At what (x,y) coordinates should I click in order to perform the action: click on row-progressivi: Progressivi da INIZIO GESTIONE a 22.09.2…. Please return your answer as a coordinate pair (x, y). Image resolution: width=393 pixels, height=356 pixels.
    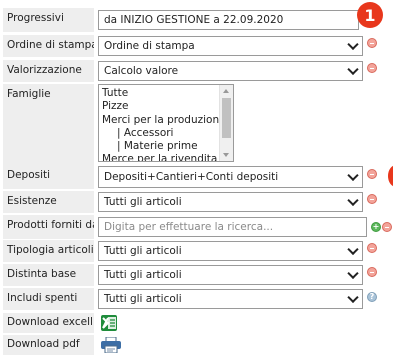
    Looking at the image, I should click on (196, 17).